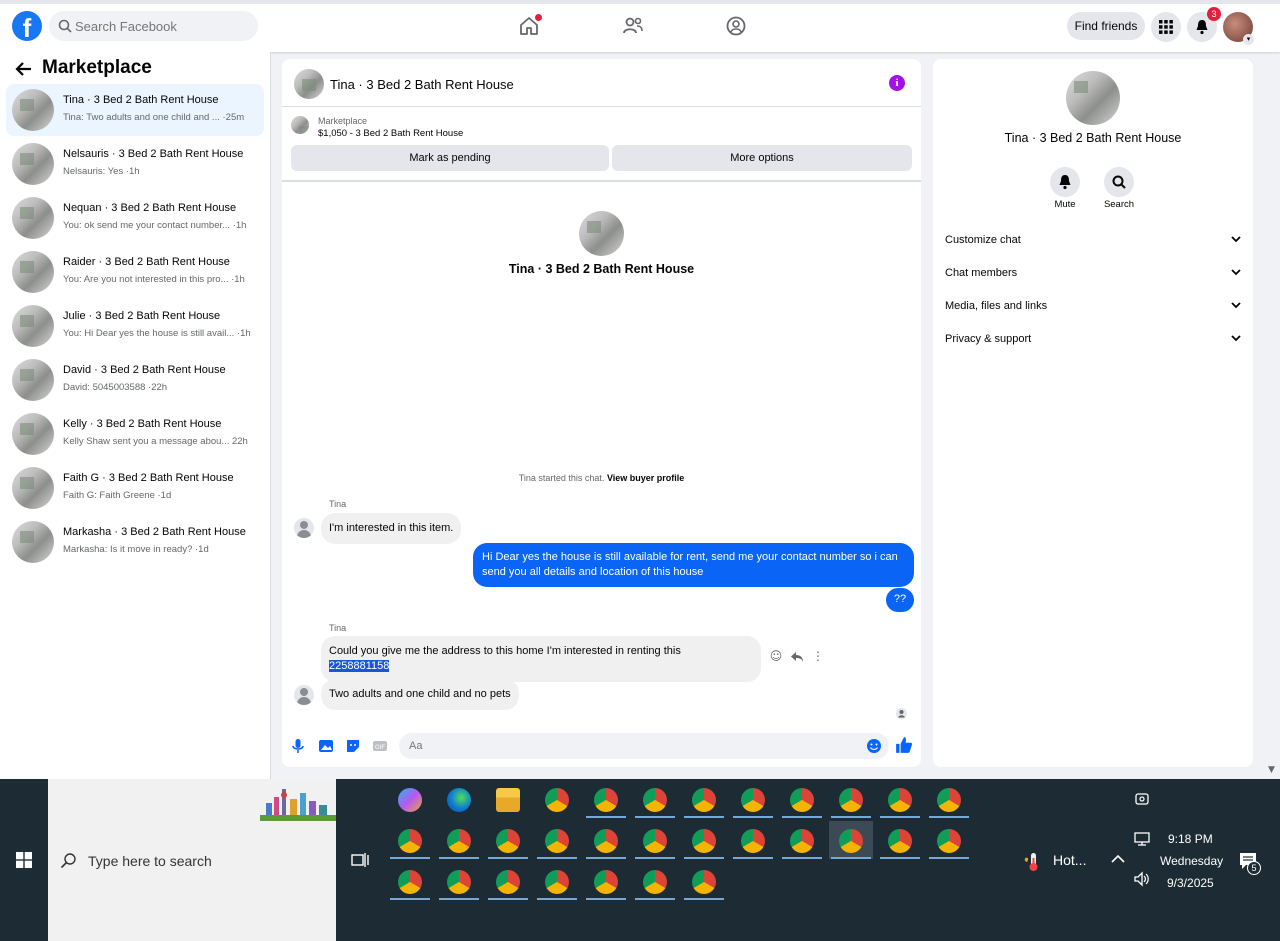 Image resolution: width=1280 pixels, height=941 pixels. What do you see at coordinates (1119, 182) in the screenshot?
I see `search-in-chat-button` at bounding box center [1119, 182].